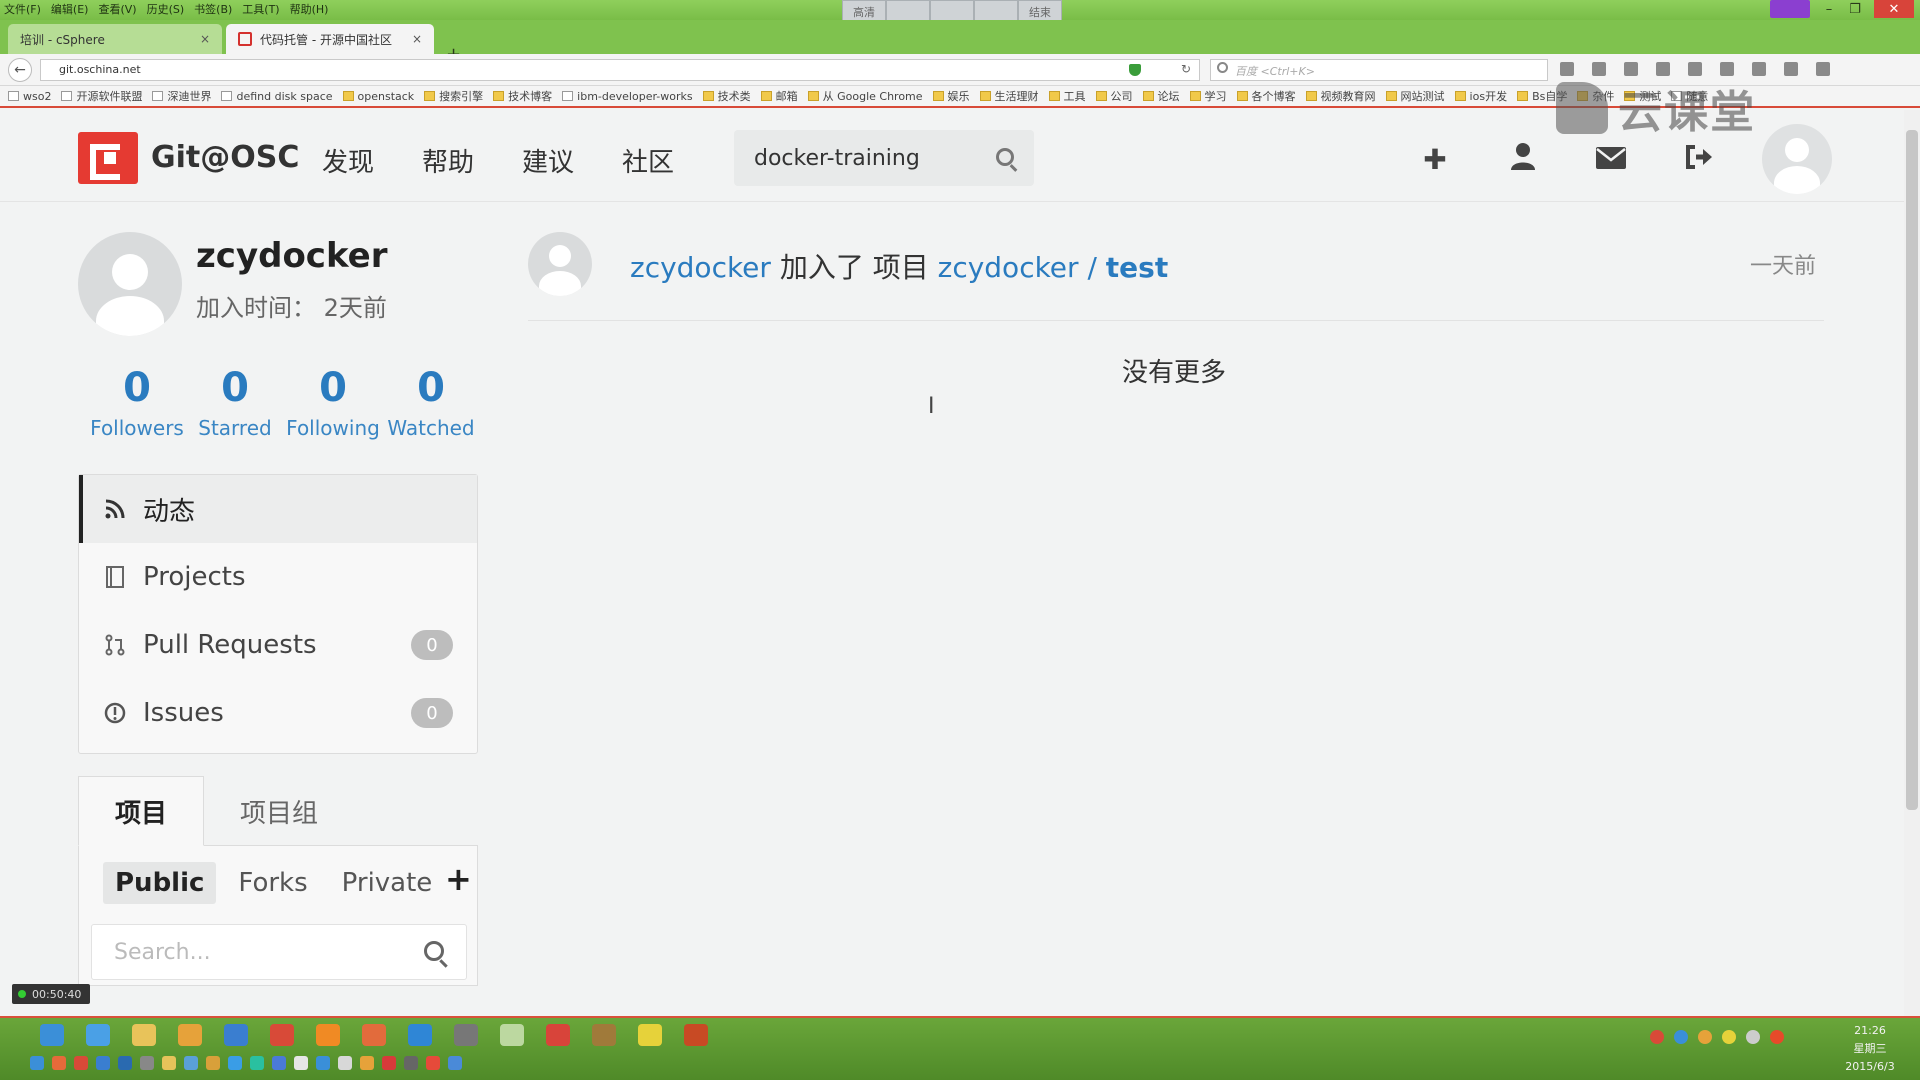  What do you see at coordinates (1114, 96) in the screenshot?
I see `bookmark-folder: 公司` at bounding box center [1114, 96].